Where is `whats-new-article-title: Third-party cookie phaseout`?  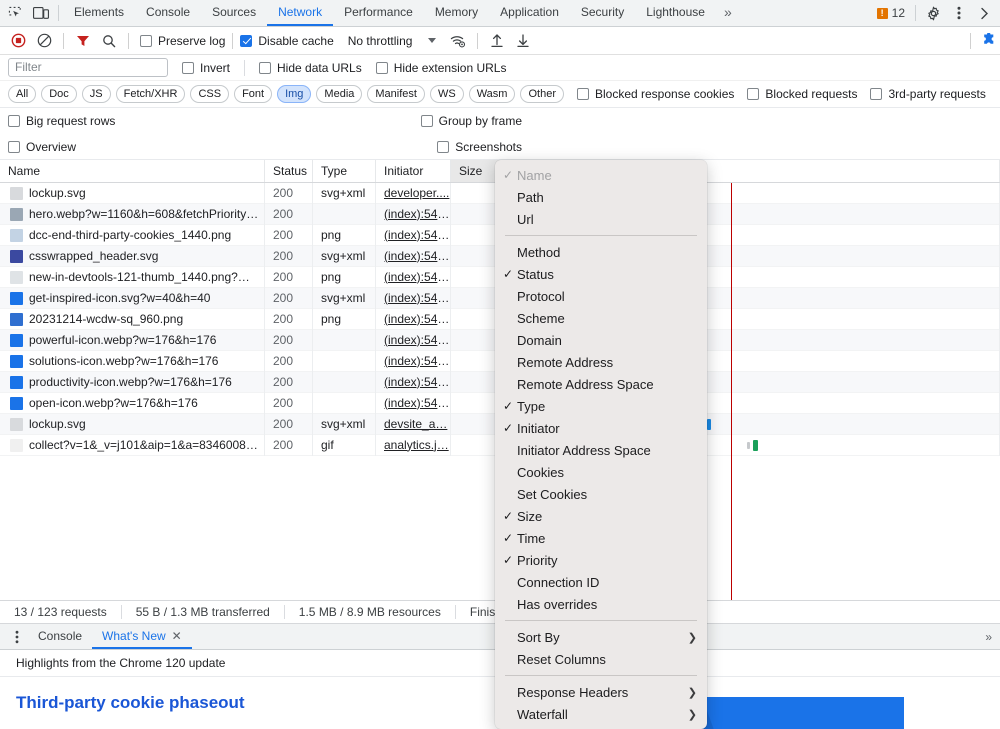 whats-new-article-title: Third-party cookie phaseout is located at coordinates (130, 703).